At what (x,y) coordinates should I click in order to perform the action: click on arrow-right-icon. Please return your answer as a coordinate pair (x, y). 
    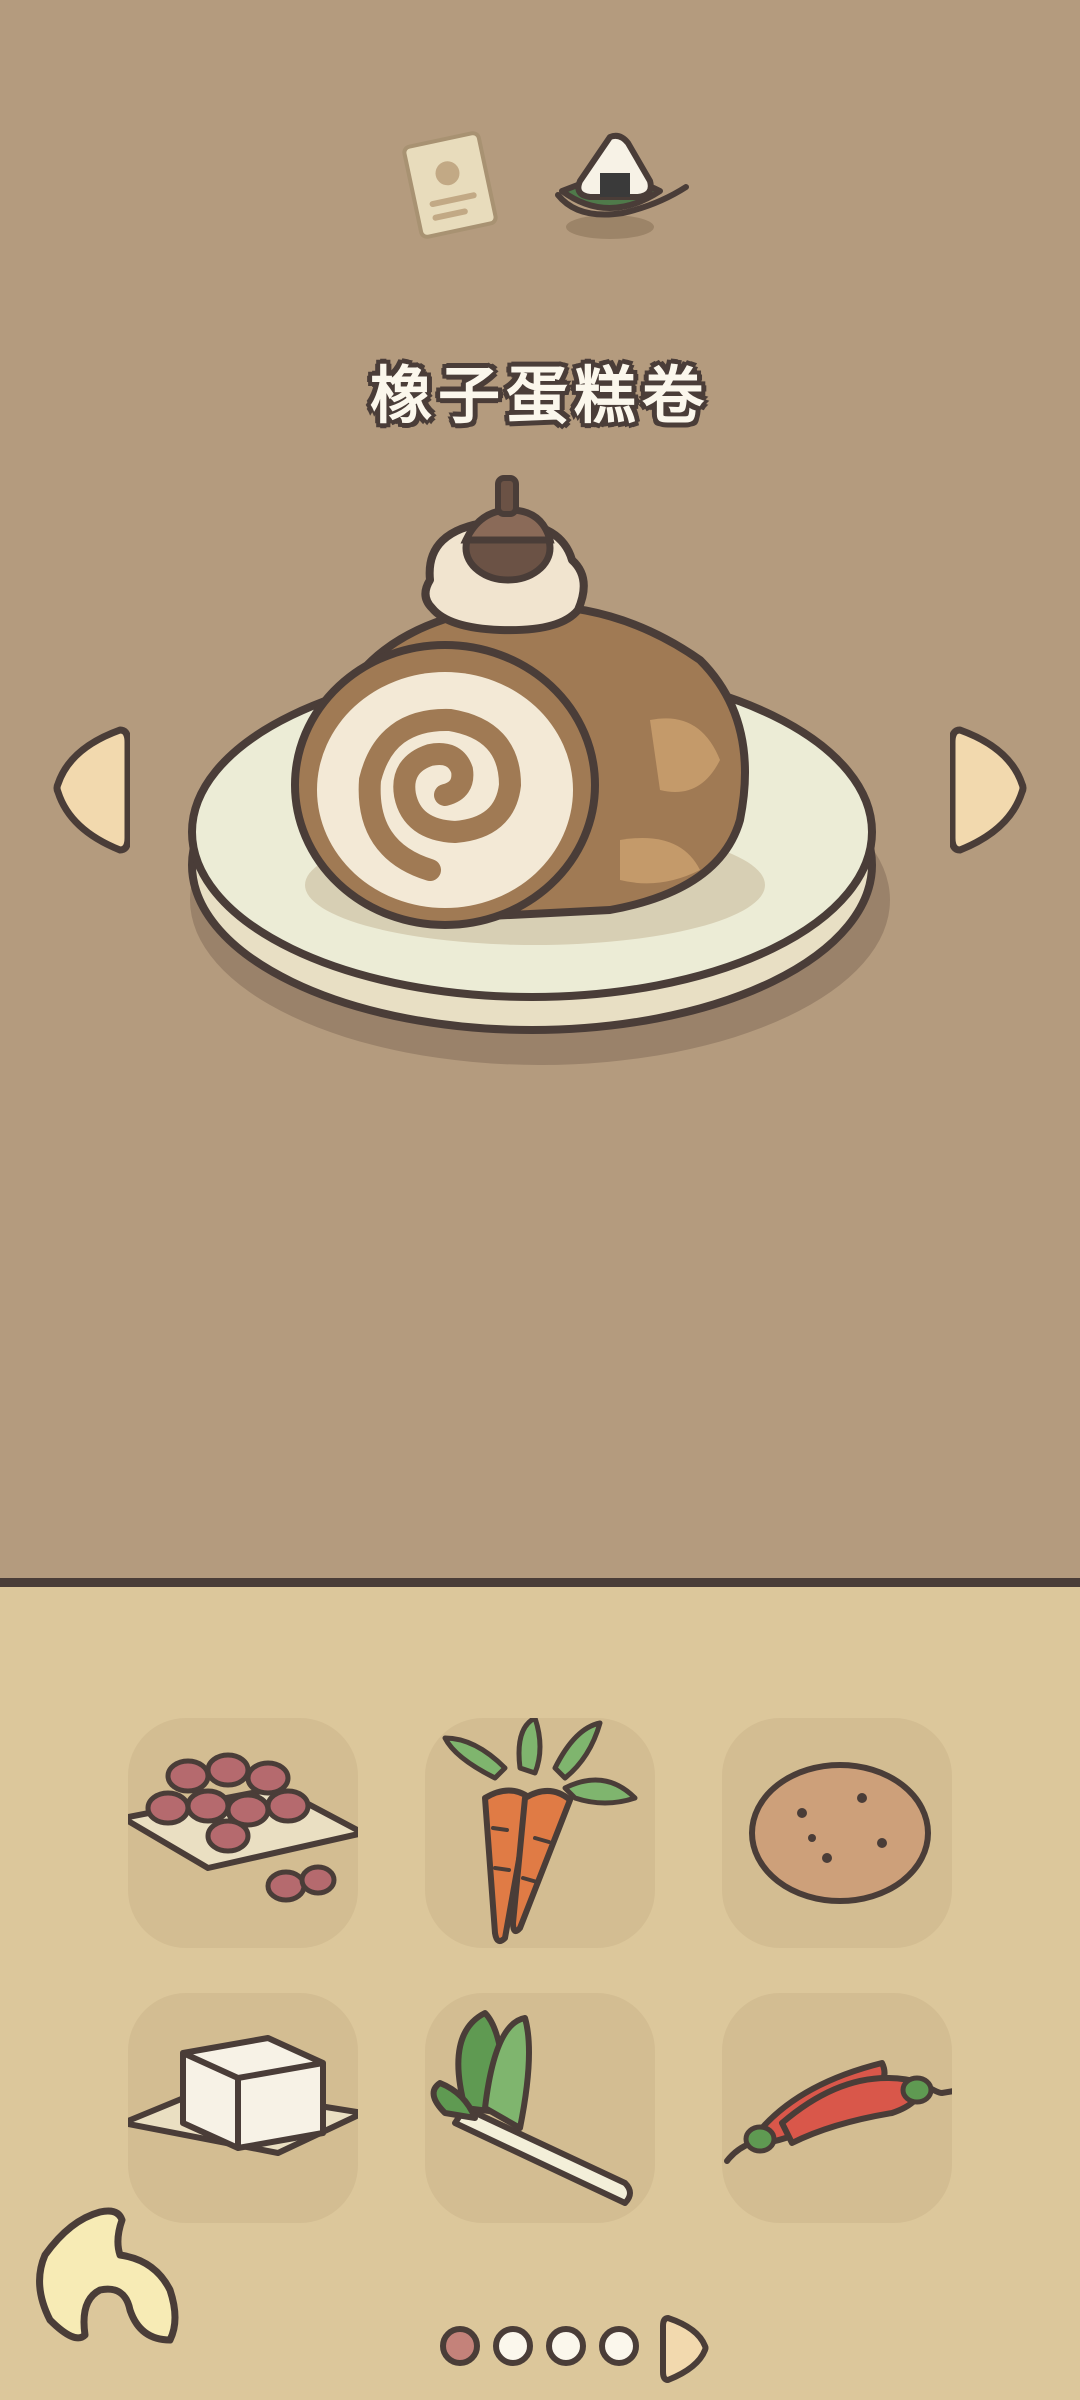
    Looking at the image, I should click on (987, 790).